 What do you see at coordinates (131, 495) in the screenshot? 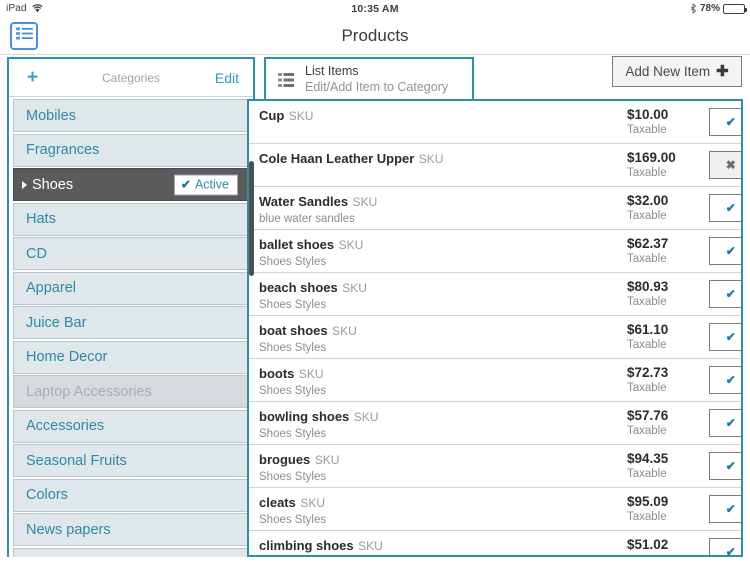
I see `sidebar-item-colors: Colors` at bounding box center [131, 495].